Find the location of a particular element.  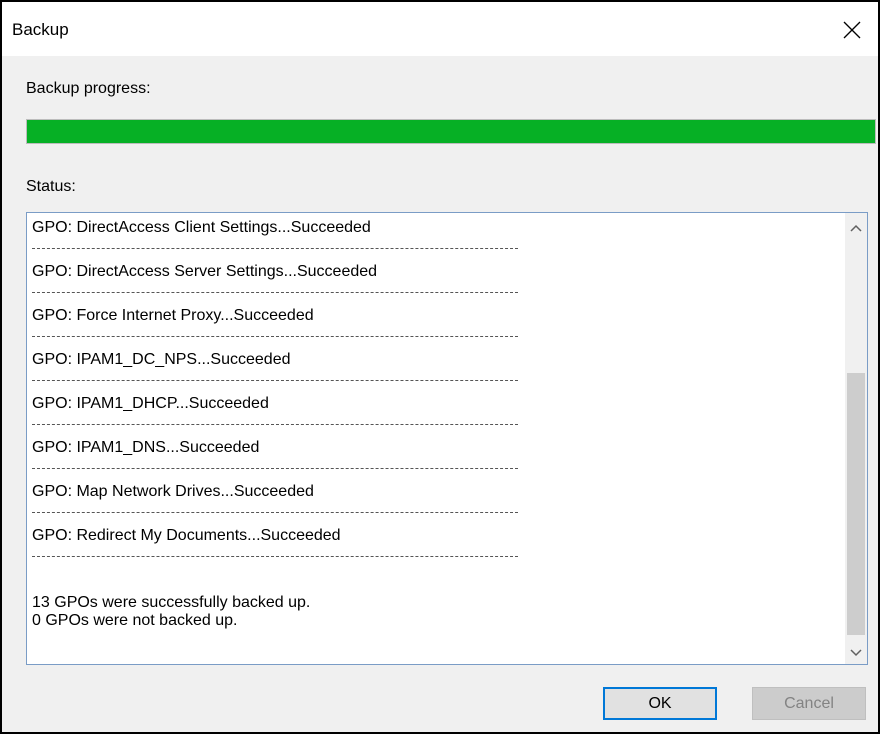

scroll-thumb is located at coordinates (856, 504).